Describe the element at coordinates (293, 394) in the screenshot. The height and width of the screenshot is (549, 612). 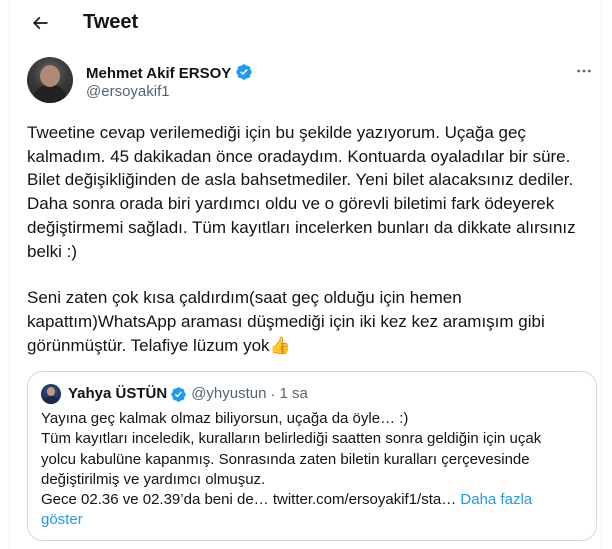
I see `quoted-timestamp: 1 sa` at that location.